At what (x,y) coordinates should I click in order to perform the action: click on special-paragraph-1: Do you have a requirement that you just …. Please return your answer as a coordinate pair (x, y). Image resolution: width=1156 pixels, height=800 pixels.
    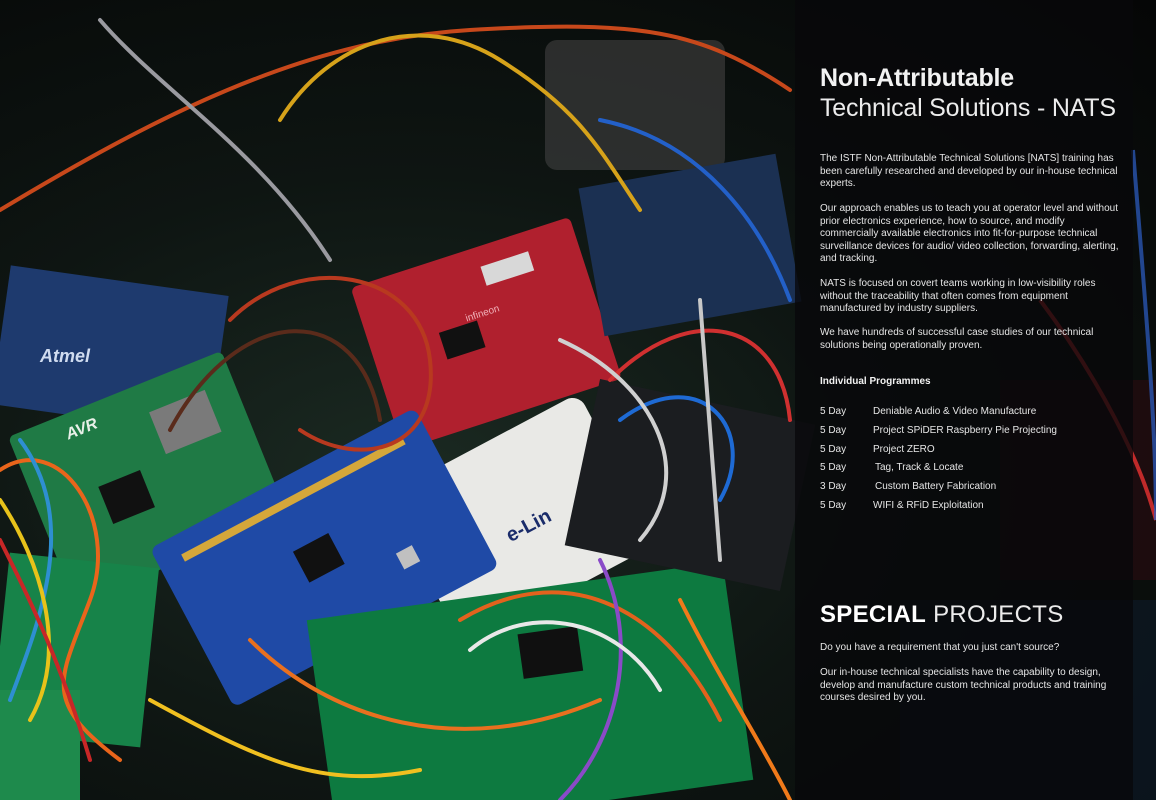
    Looking at the image, I should click on (940, 647).